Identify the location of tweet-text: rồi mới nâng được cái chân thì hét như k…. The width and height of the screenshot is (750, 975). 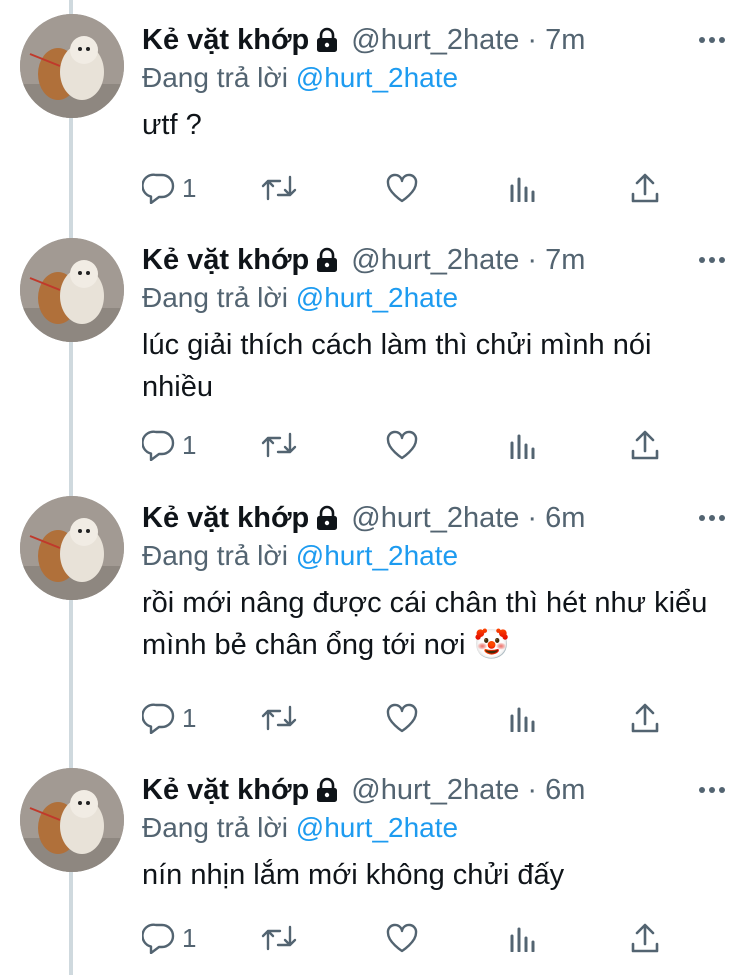
(425, 624).